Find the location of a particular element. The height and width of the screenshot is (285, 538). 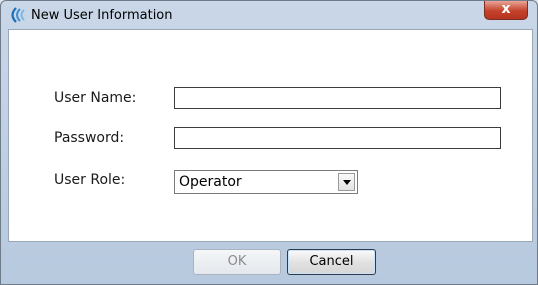

password-input is located at coordinates (337, 138).